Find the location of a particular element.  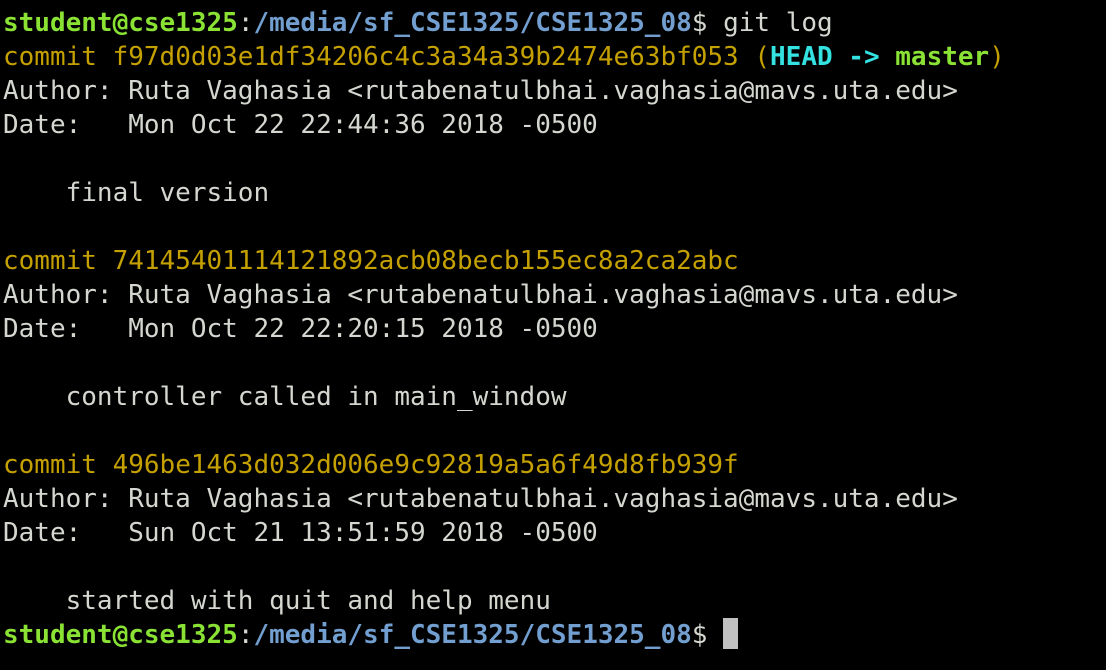

ref-close: ) is located at coordinates (997, 57).